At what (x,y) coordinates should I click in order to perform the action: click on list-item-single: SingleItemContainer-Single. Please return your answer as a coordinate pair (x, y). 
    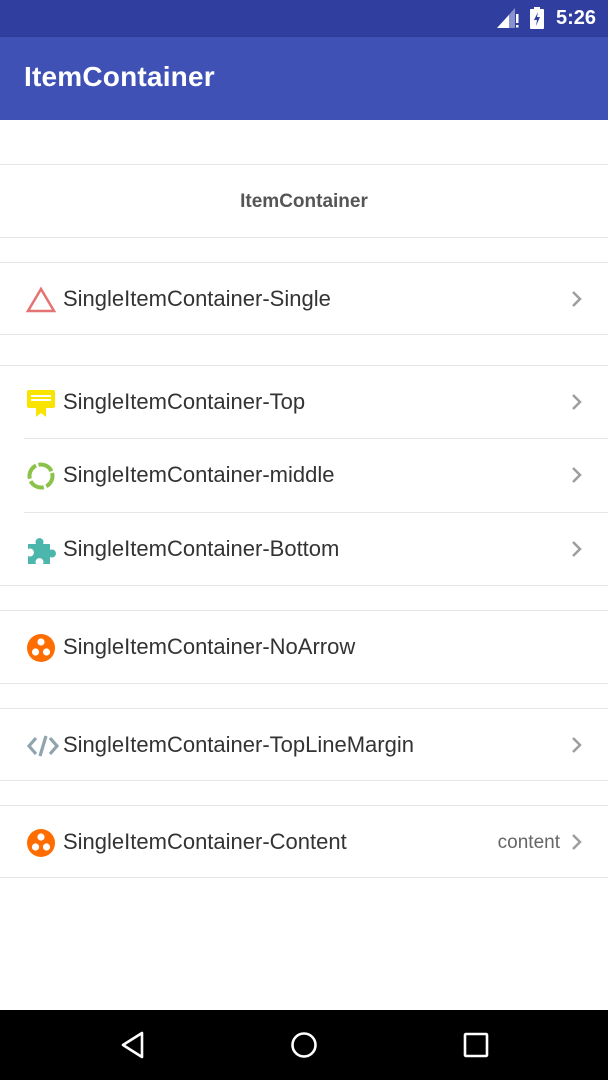
    Looking at the image, I should click on (304, 299).